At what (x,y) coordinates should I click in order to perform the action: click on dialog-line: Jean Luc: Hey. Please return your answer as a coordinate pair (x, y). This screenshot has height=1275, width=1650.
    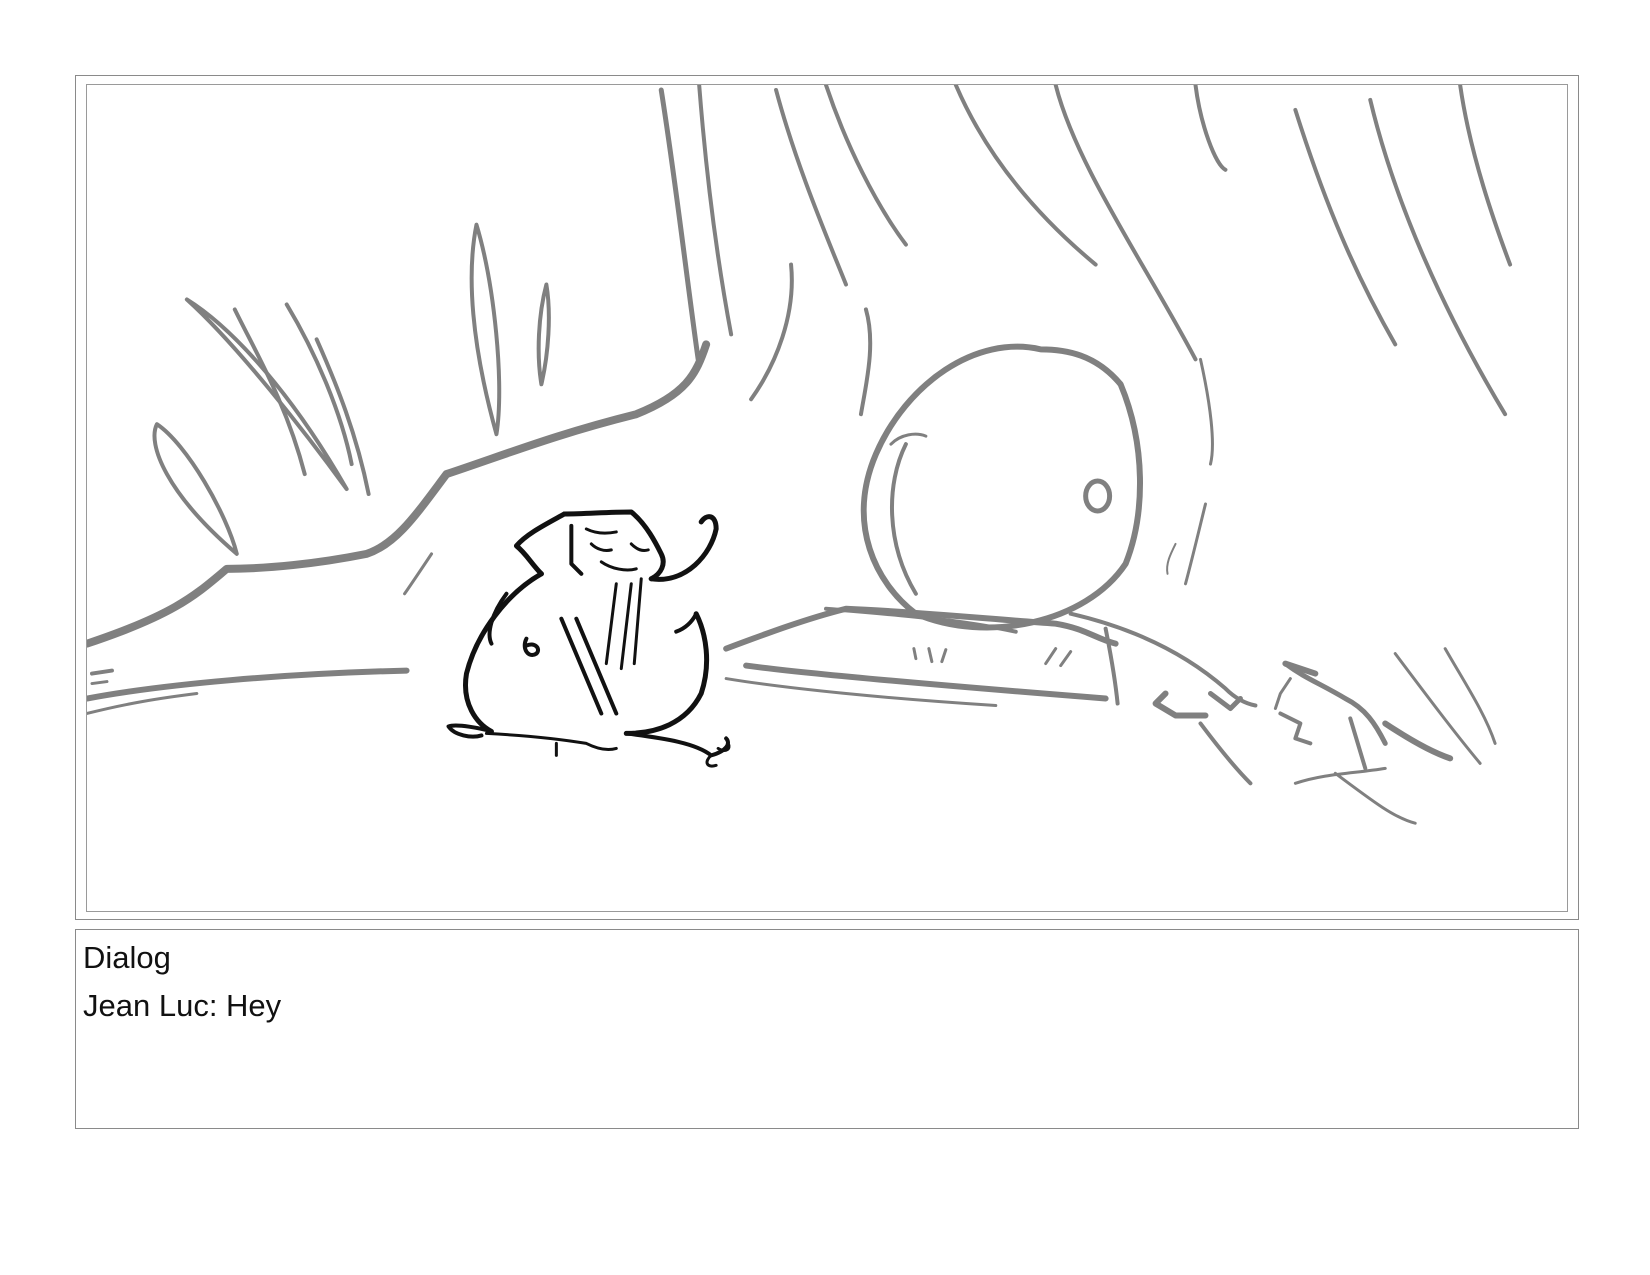
    Looking at the image, I should click on (182, 1005).